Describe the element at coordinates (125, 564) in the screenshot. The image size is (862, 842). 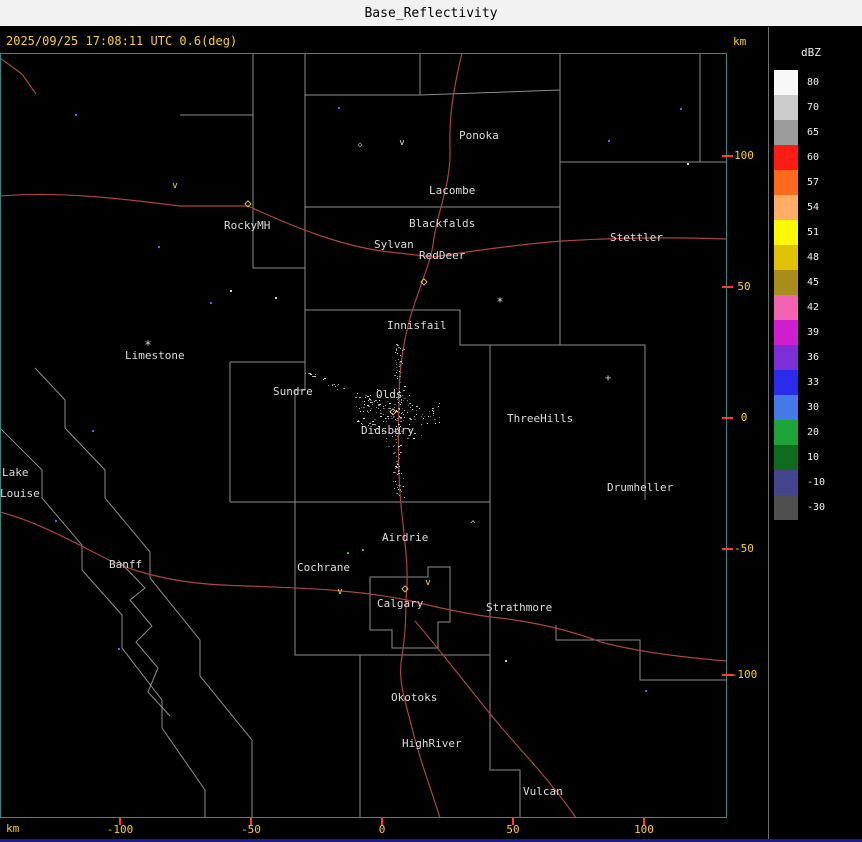
I see `city-label: Banff` at that location.